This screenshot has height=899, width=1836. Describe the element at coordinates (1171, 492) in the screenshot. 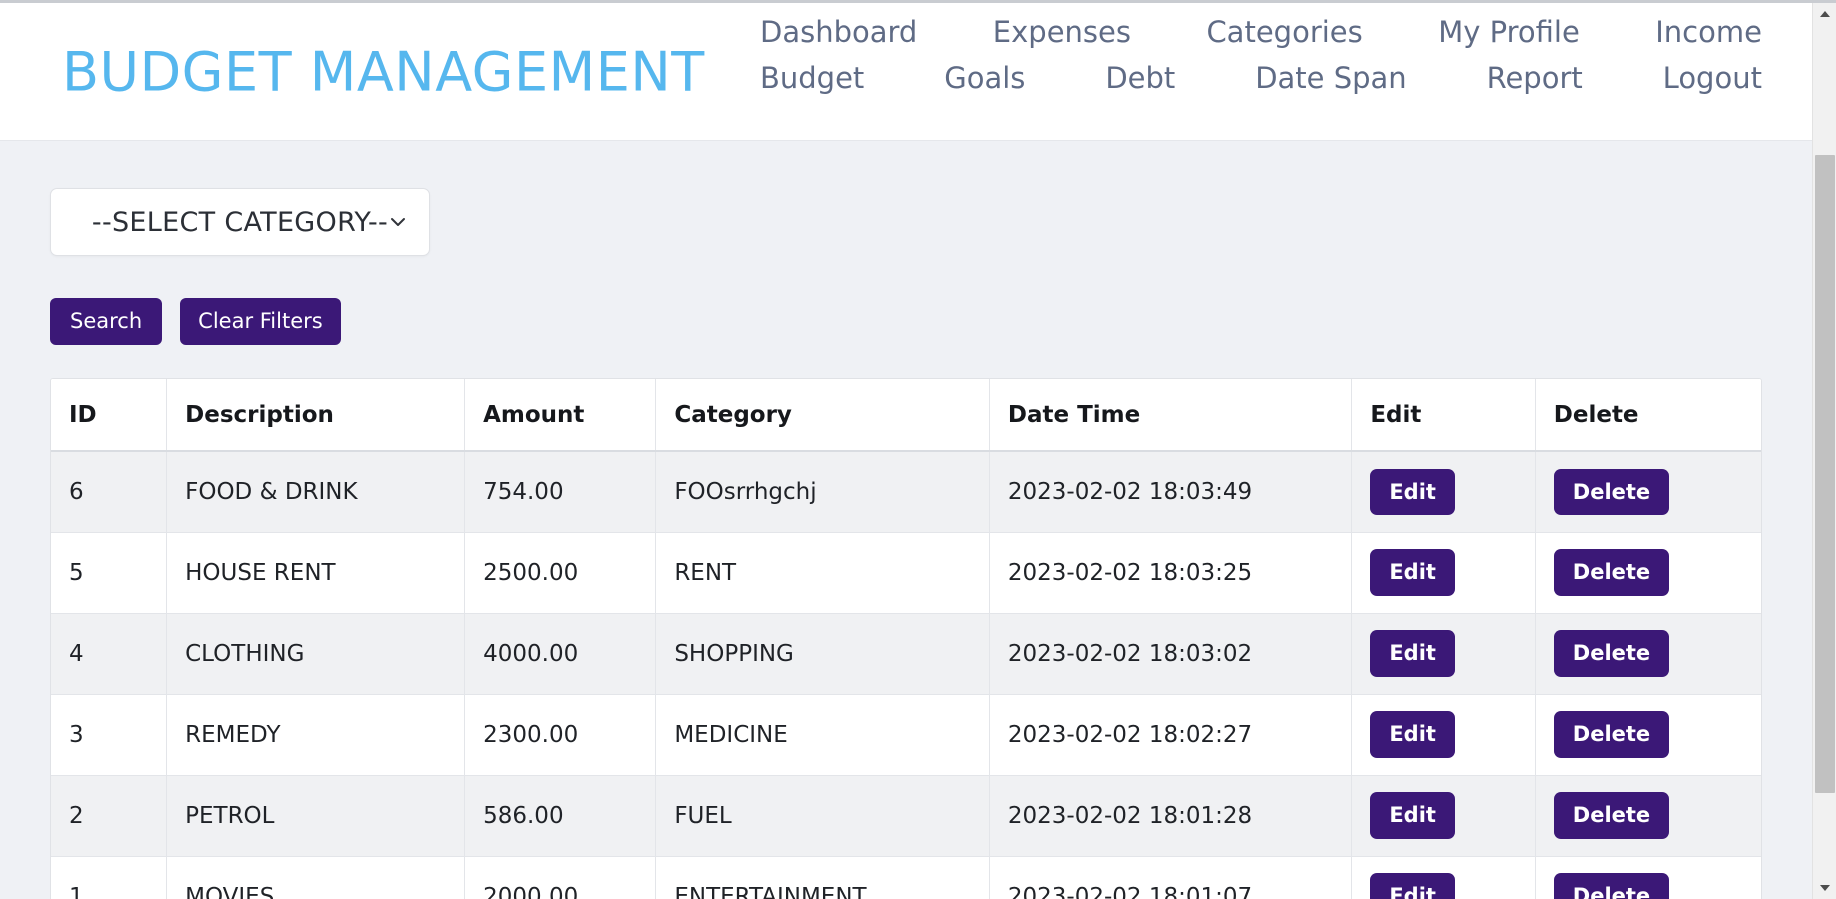

I see `cell-datetime: 2023-02-02 18:03:49` at that location.